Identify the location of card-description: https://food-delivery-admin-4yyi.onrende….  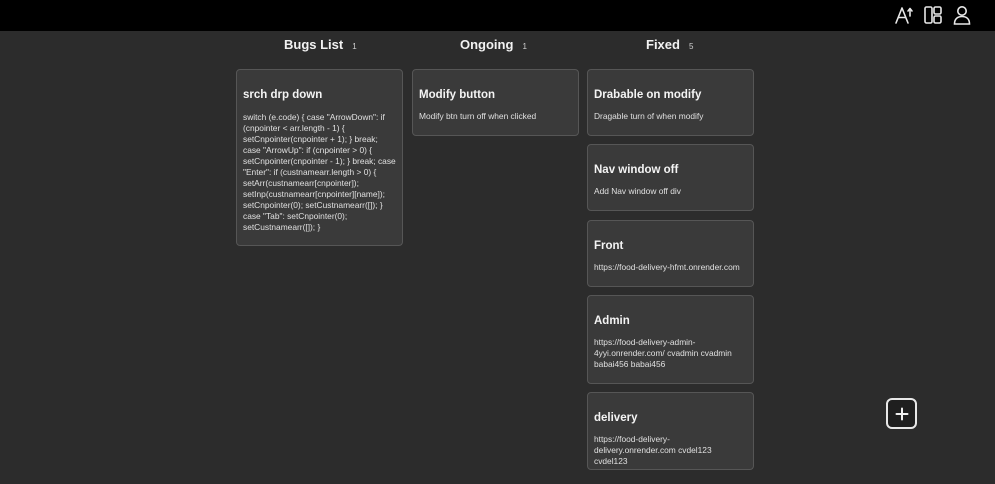
(663, 353).